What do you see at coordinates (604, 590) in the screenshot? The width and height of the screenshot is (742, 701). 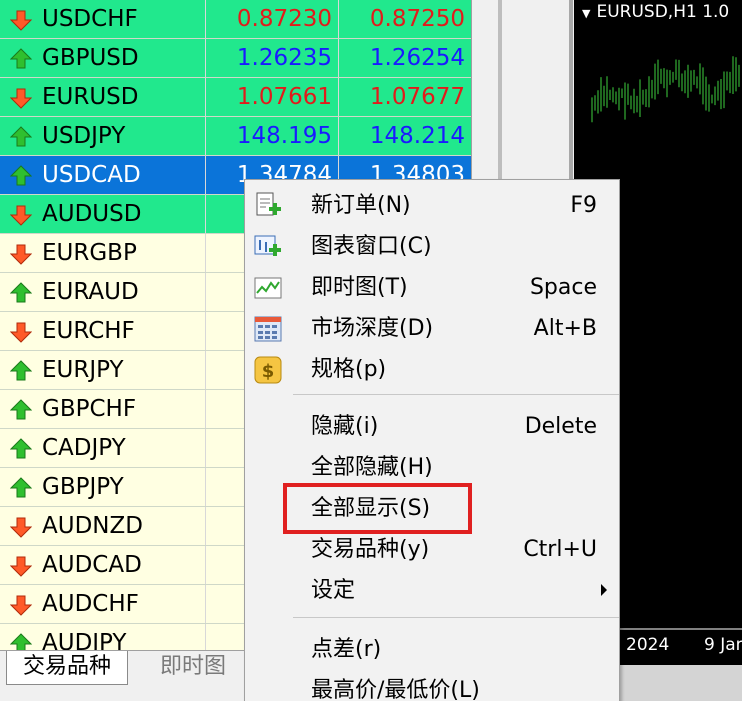 I see `chevron-right-icon` at bounding box center [604, 590].